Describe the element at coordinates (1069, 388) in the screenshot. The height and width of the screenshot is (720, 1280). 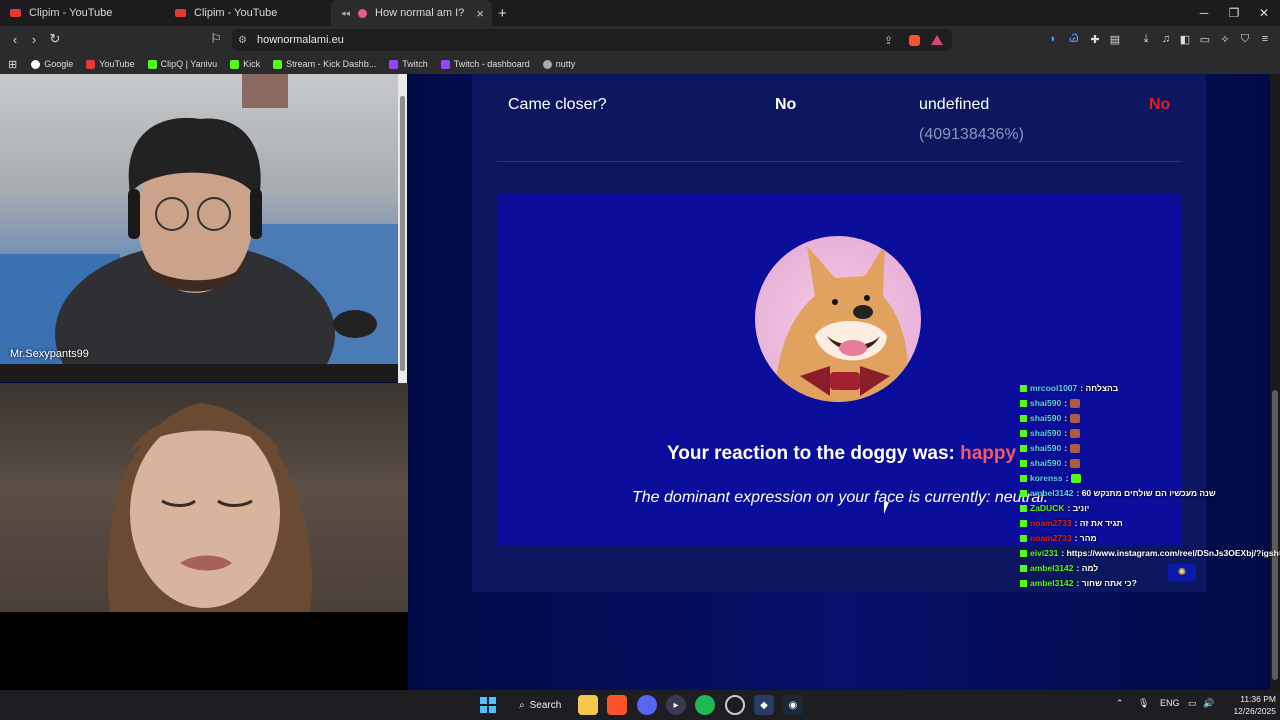
I see `chat-message: mrcool1007: בהצלחה` at that location.